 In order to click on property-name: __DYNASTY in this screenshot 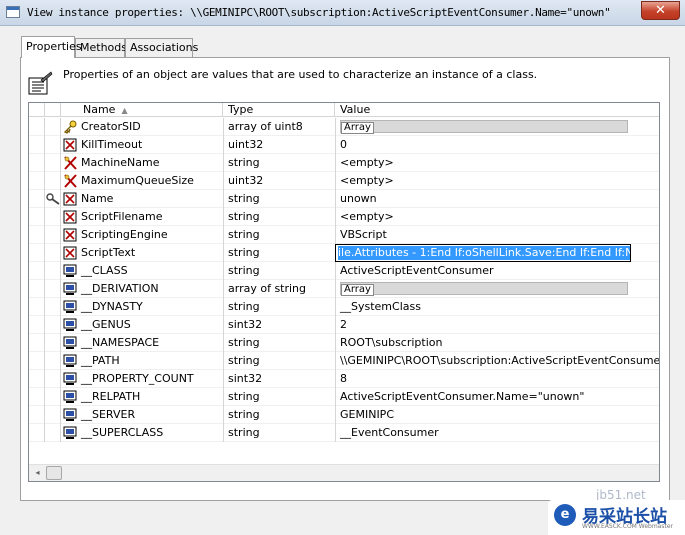, I will do `click(112, 306)`.